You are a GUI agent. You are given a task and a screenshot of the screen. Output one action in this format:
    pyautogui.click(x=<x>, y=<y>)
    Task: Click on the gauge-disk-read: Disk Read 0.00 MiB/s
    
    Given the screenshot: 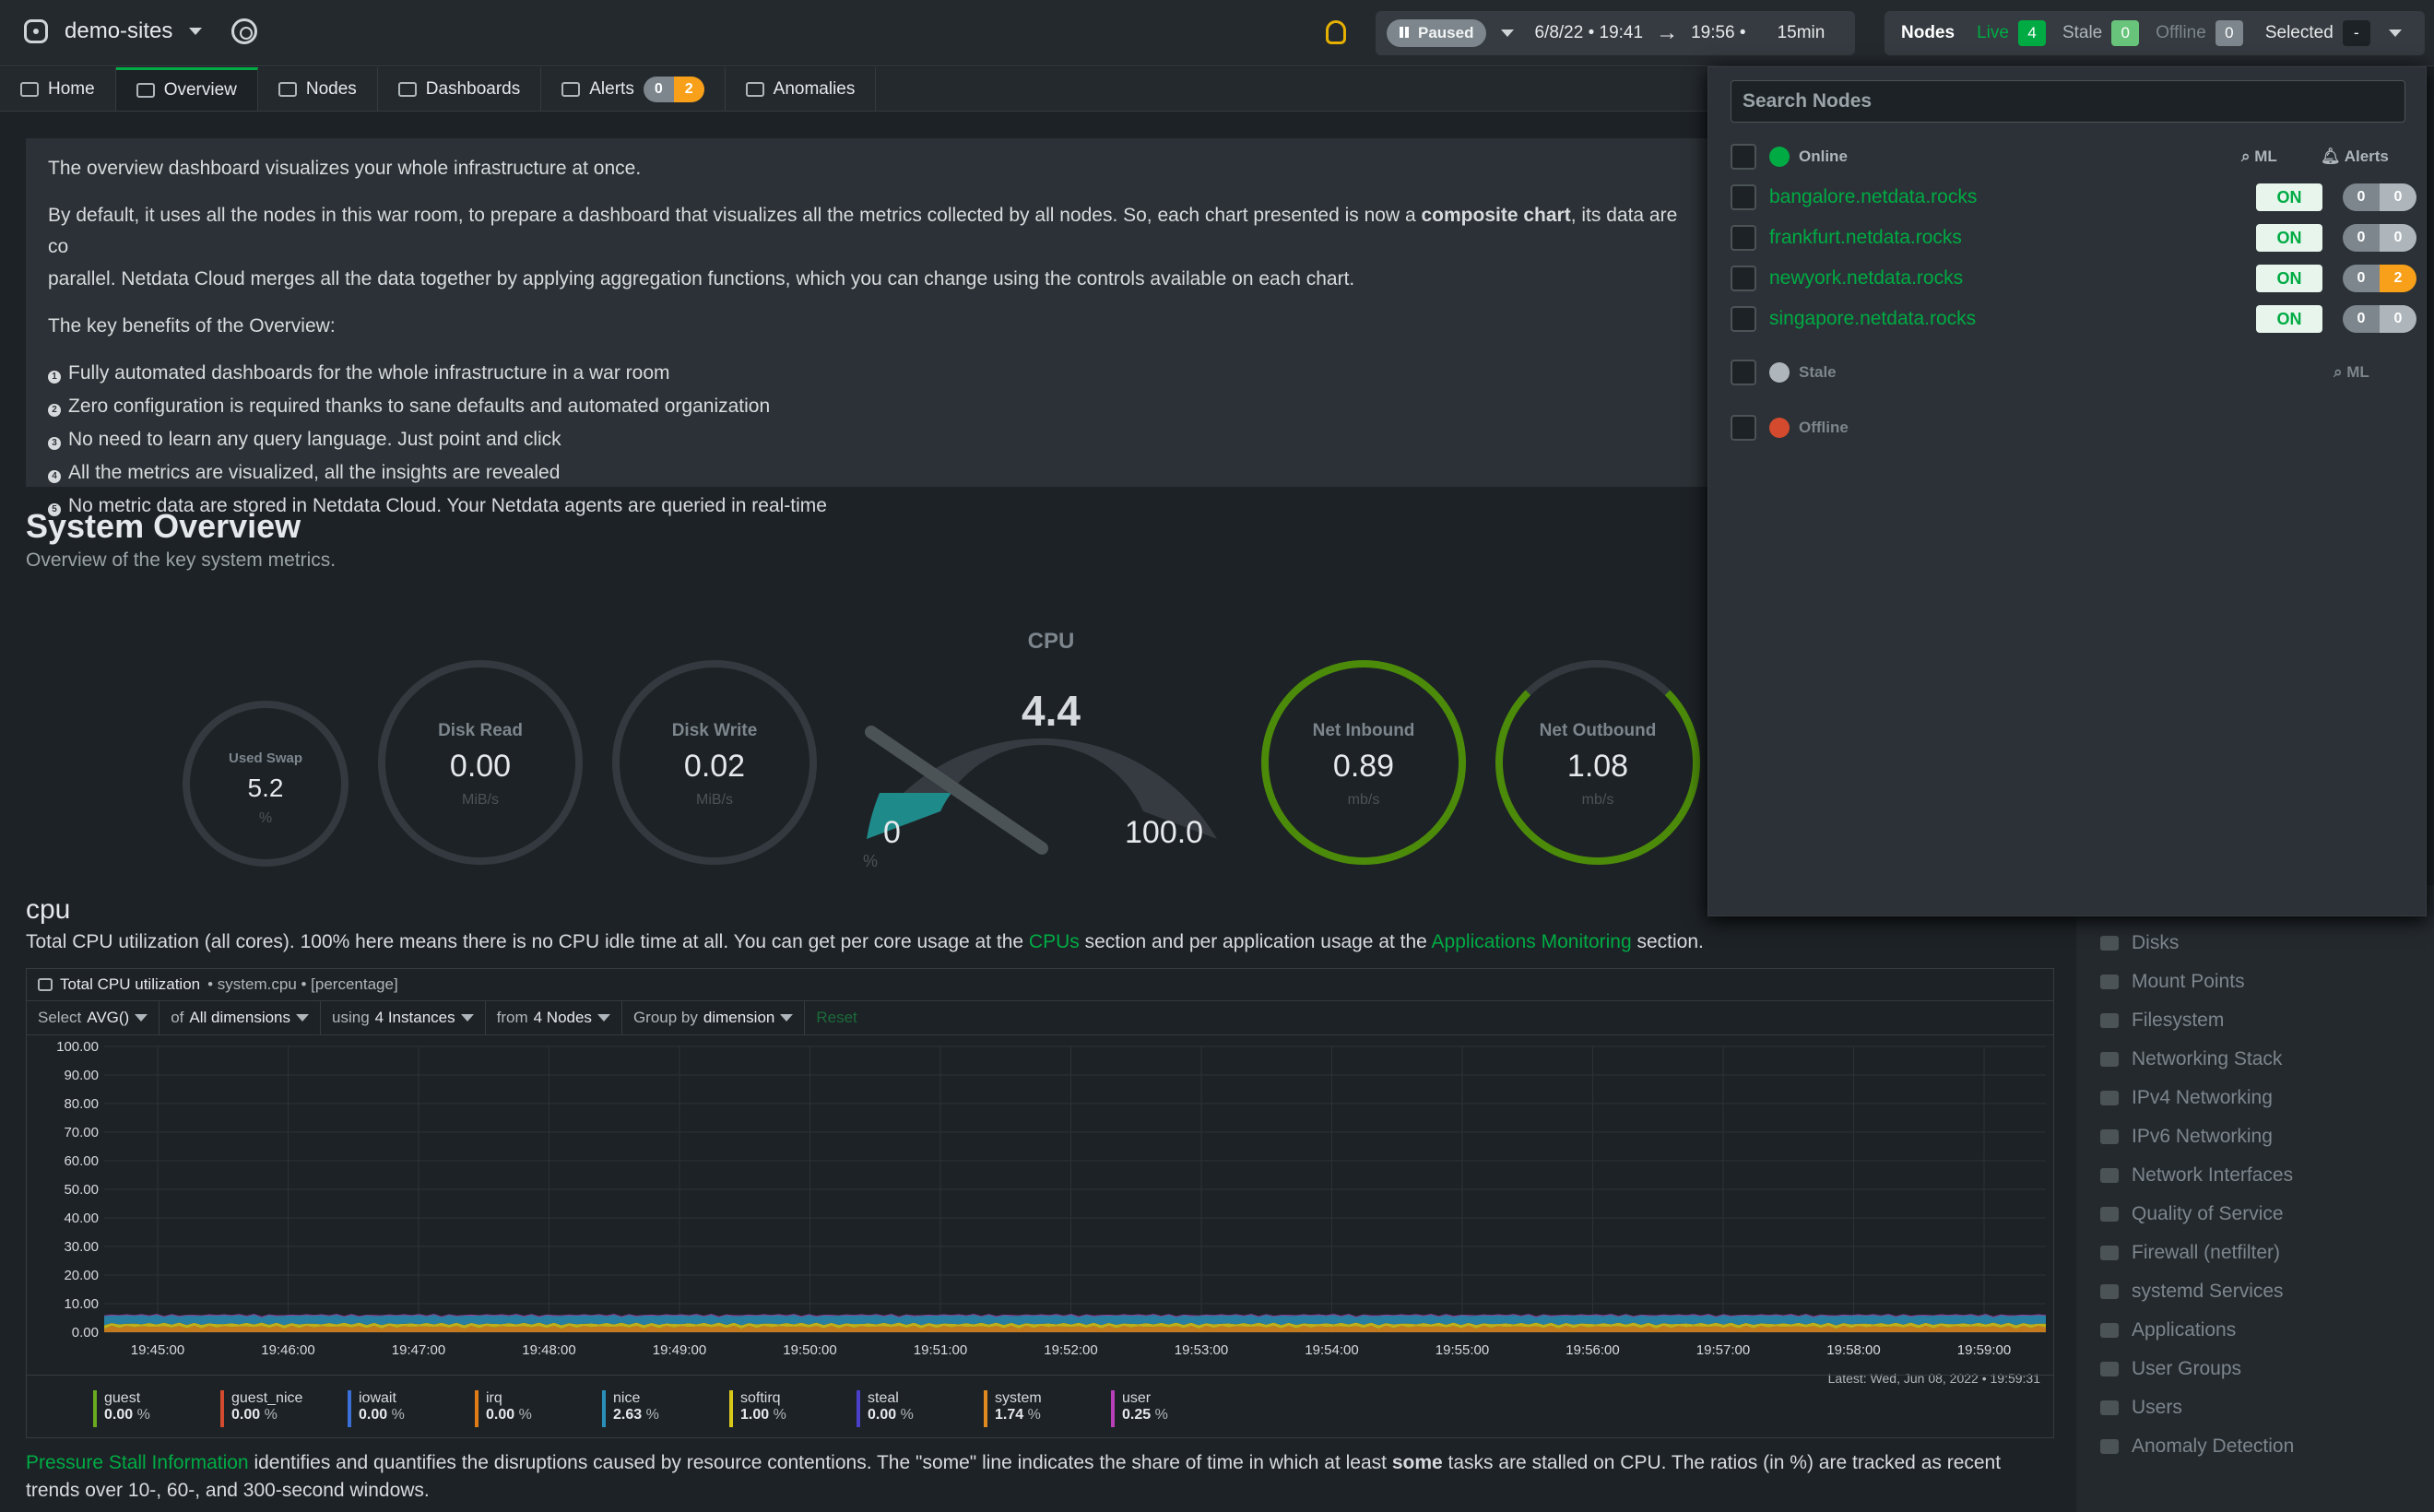 What is the action you would take?
    pyautogui.click(x=480, y=762)
    